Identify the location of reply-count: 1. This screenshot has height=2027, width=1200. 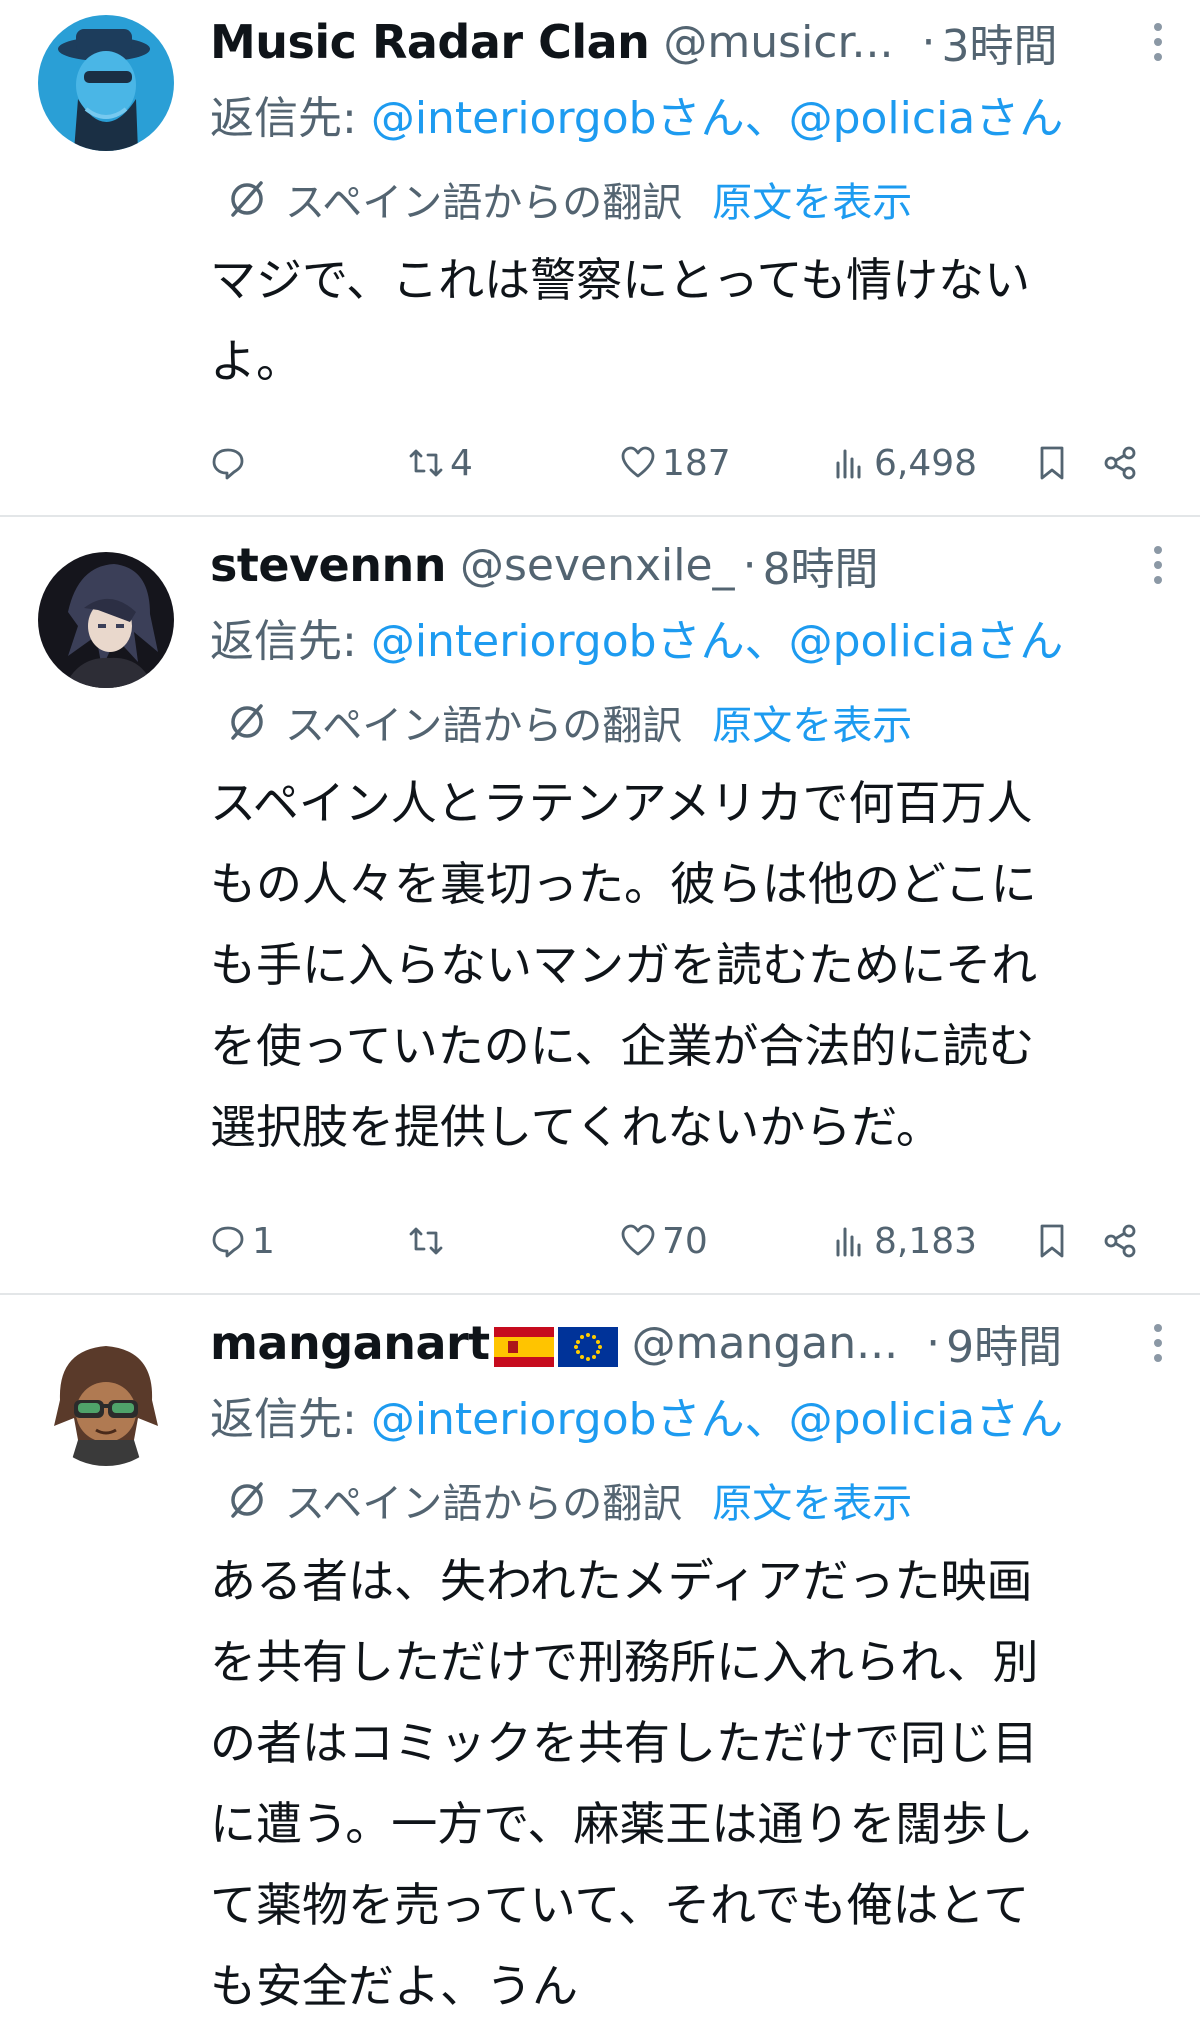
(263, 1241).